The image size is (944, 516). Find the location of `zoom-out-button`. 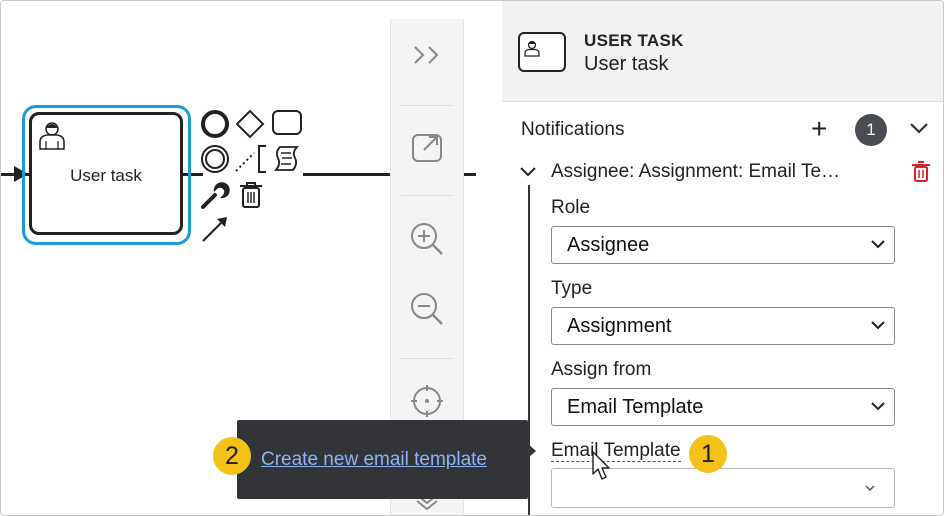

zoom-out-button is located at coordinates (427, 309).